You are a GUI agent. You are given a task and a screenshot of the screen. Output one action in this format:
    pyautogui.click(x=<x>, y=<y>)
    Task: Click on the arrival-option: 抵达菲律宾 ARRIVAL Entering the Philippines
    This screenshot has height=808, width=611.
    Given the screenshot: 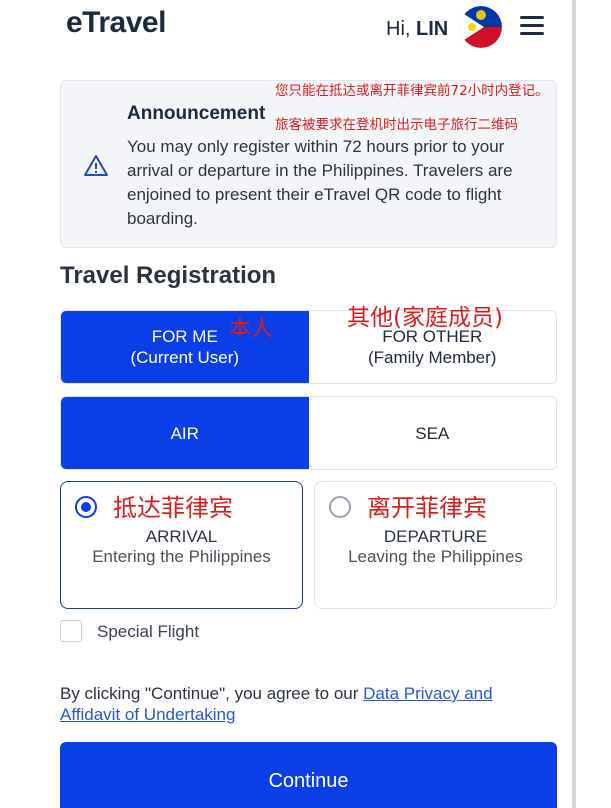 What is the action you would take?
    pyautogui.click(x=181, y=545)
    